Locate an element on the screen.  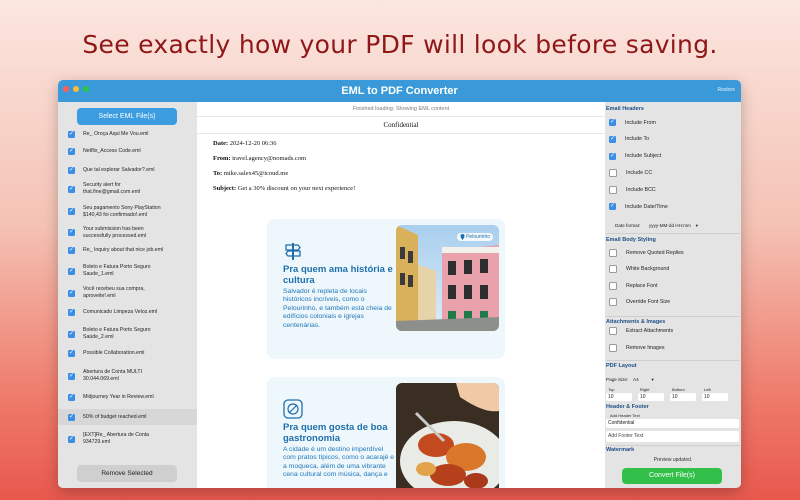
restore-button: Restore is located at coordinates (726, 90).